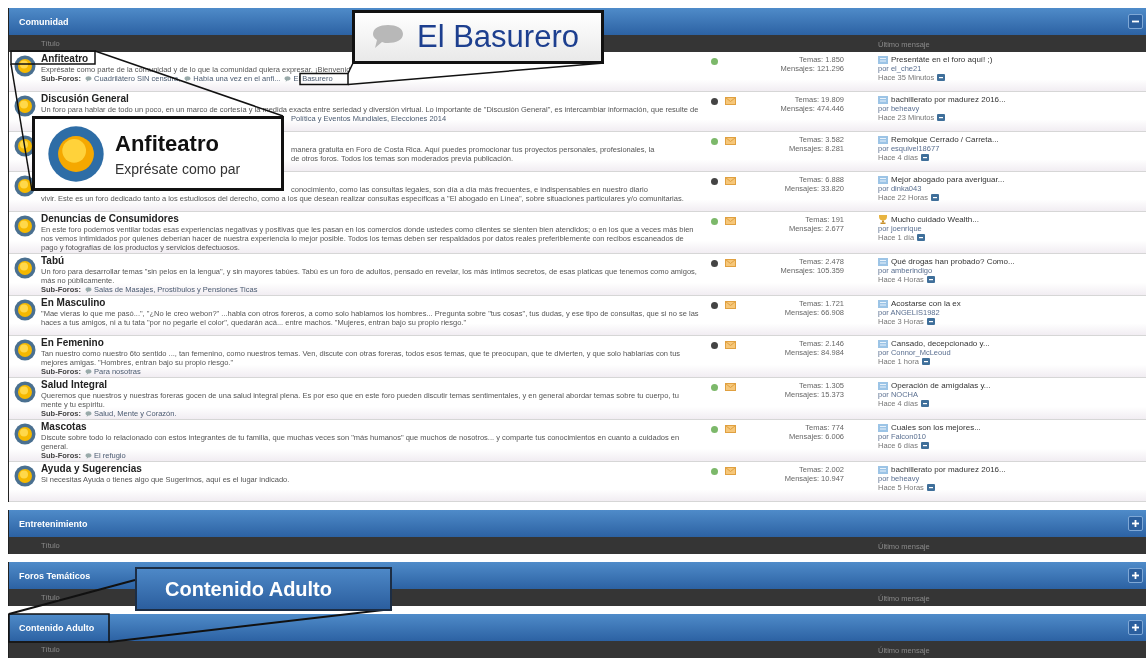 Image resolution: width=1146 pixels, height=661 pixels. Describe the element at coordinates (73, 303) in the screenshot. I see `forum-title: En Masculino` at that location.